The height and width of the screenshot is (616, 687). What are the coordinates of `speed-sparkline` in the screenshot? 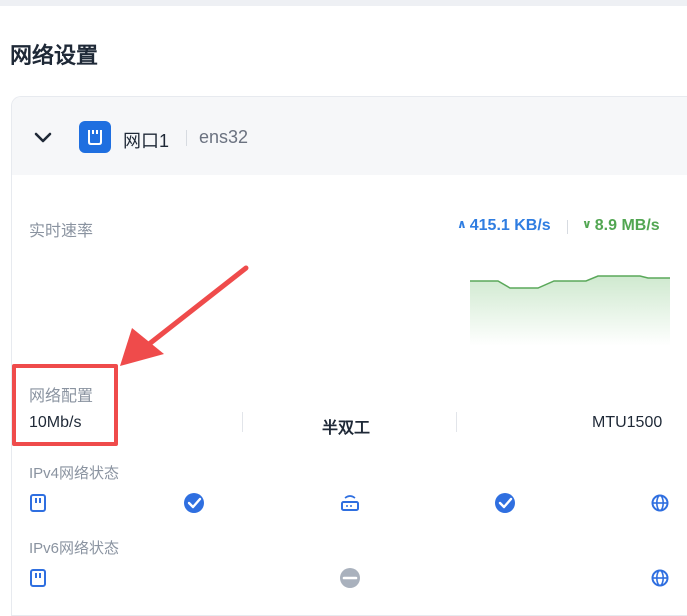 It's located at (570, 310).